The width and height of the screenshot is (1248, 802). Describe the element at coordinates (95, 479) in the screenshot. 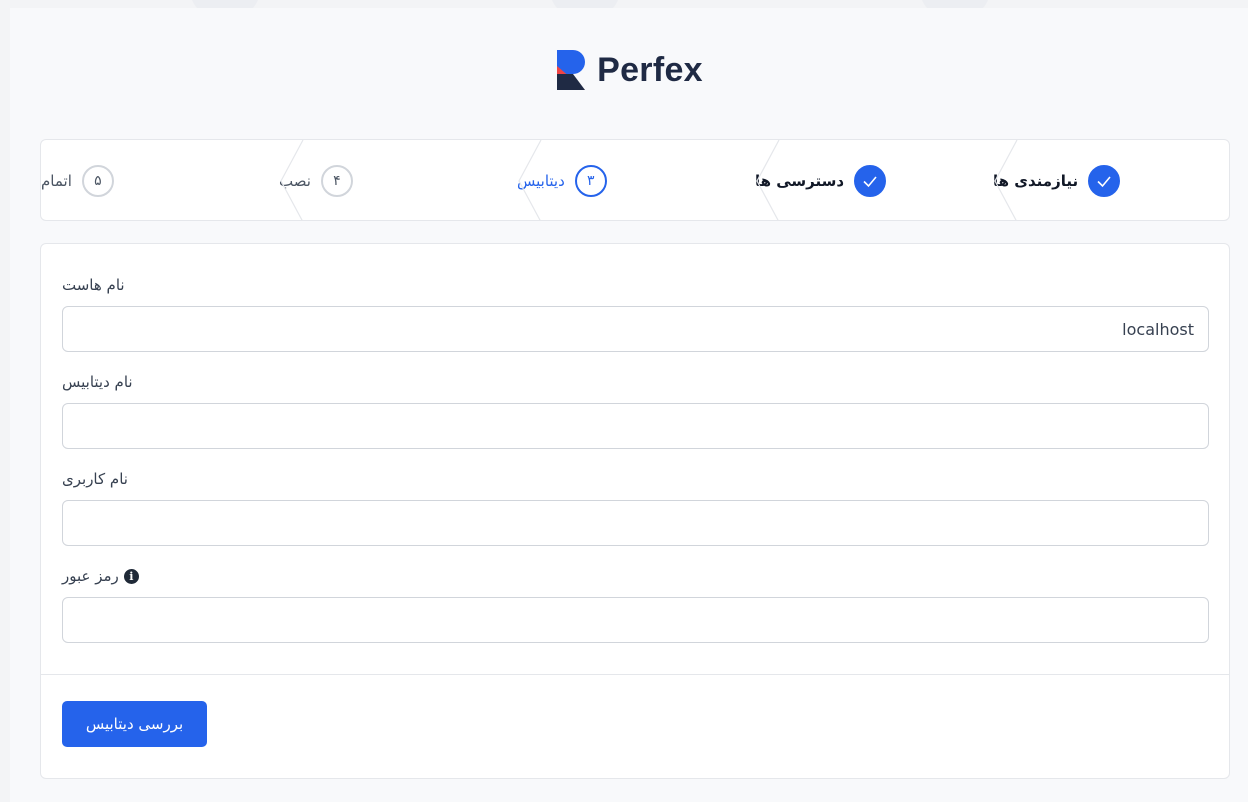

I see `username-label: نام کاربری` at that location.